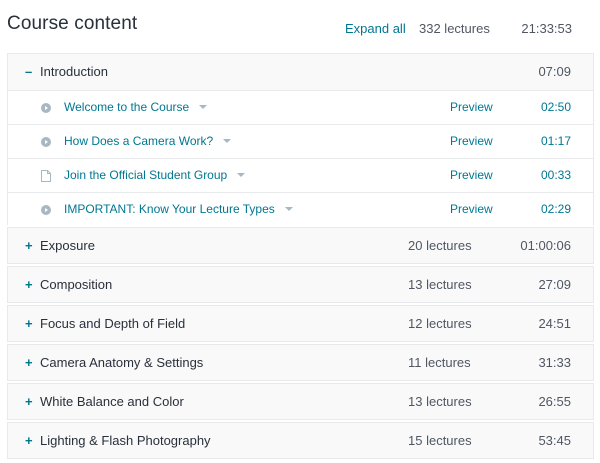 The image size is (600, 463). Describe the element at coordinates (300, 72) in the screenshot. I see `section-header-introduction: – Introduction 07:09` at that location.